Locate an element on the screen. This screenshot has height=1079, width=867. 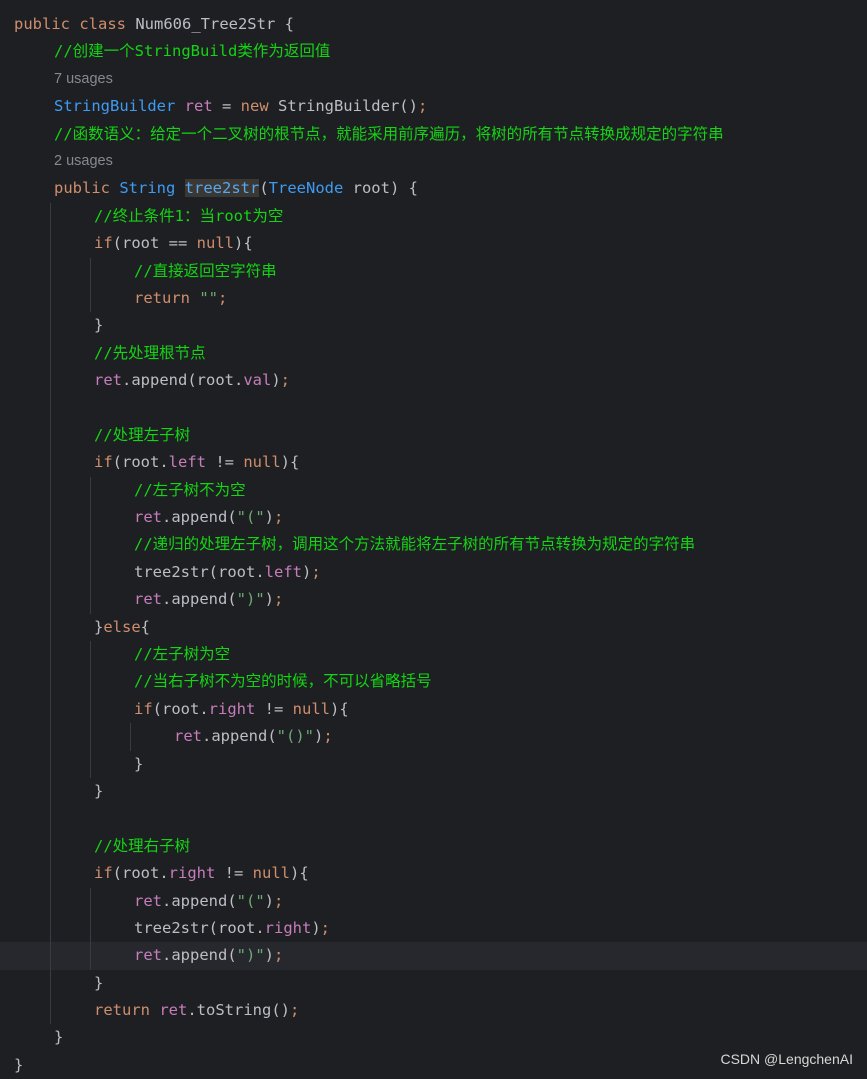
code-line: }else{ is located at coordinates (433, 627).